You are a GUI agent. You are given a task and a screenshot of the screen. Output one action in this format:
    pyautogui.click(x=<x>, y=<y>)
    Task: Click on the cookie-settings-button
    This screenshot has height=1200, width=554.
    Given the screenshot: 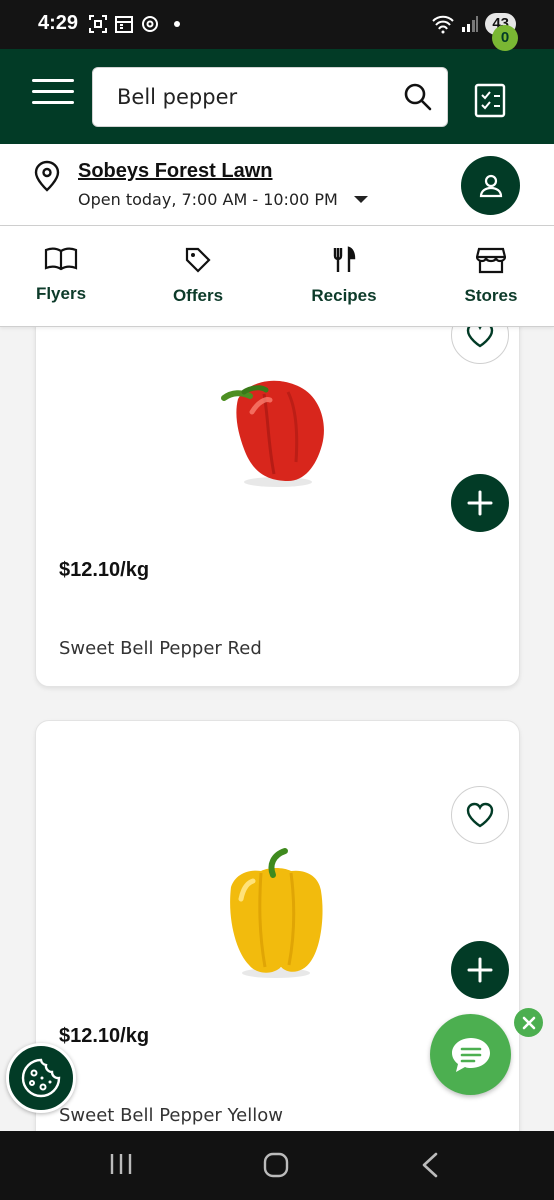 What is the action you would take?
    pyautogui.click(x=41, y=1078)
    